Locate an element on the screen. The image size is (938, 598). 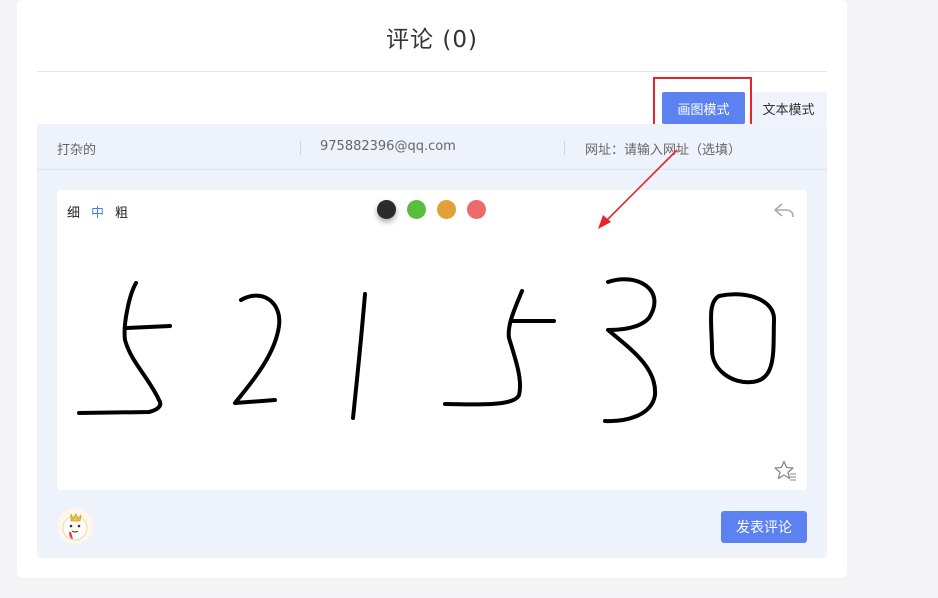
stroke-5-b is located at coordinates (148, 327).